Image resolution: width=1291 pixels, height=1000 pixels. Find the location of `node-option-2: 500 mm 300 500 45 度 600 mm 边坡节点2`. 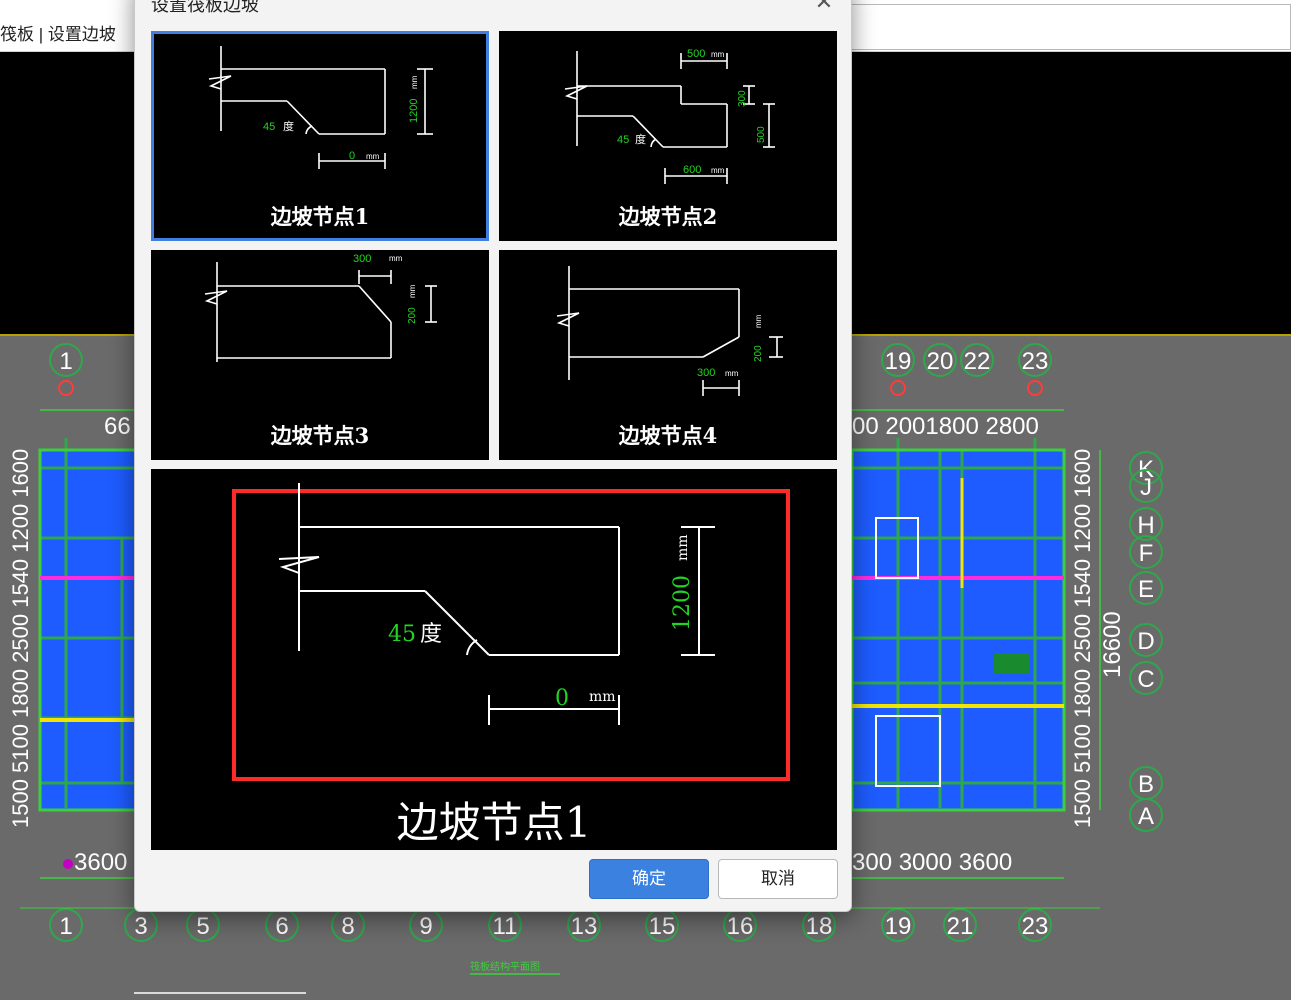

node-option-2: 500 mm 300 500 45 度 600 mm 边坡节点2 is located at coordinates (668, 136).